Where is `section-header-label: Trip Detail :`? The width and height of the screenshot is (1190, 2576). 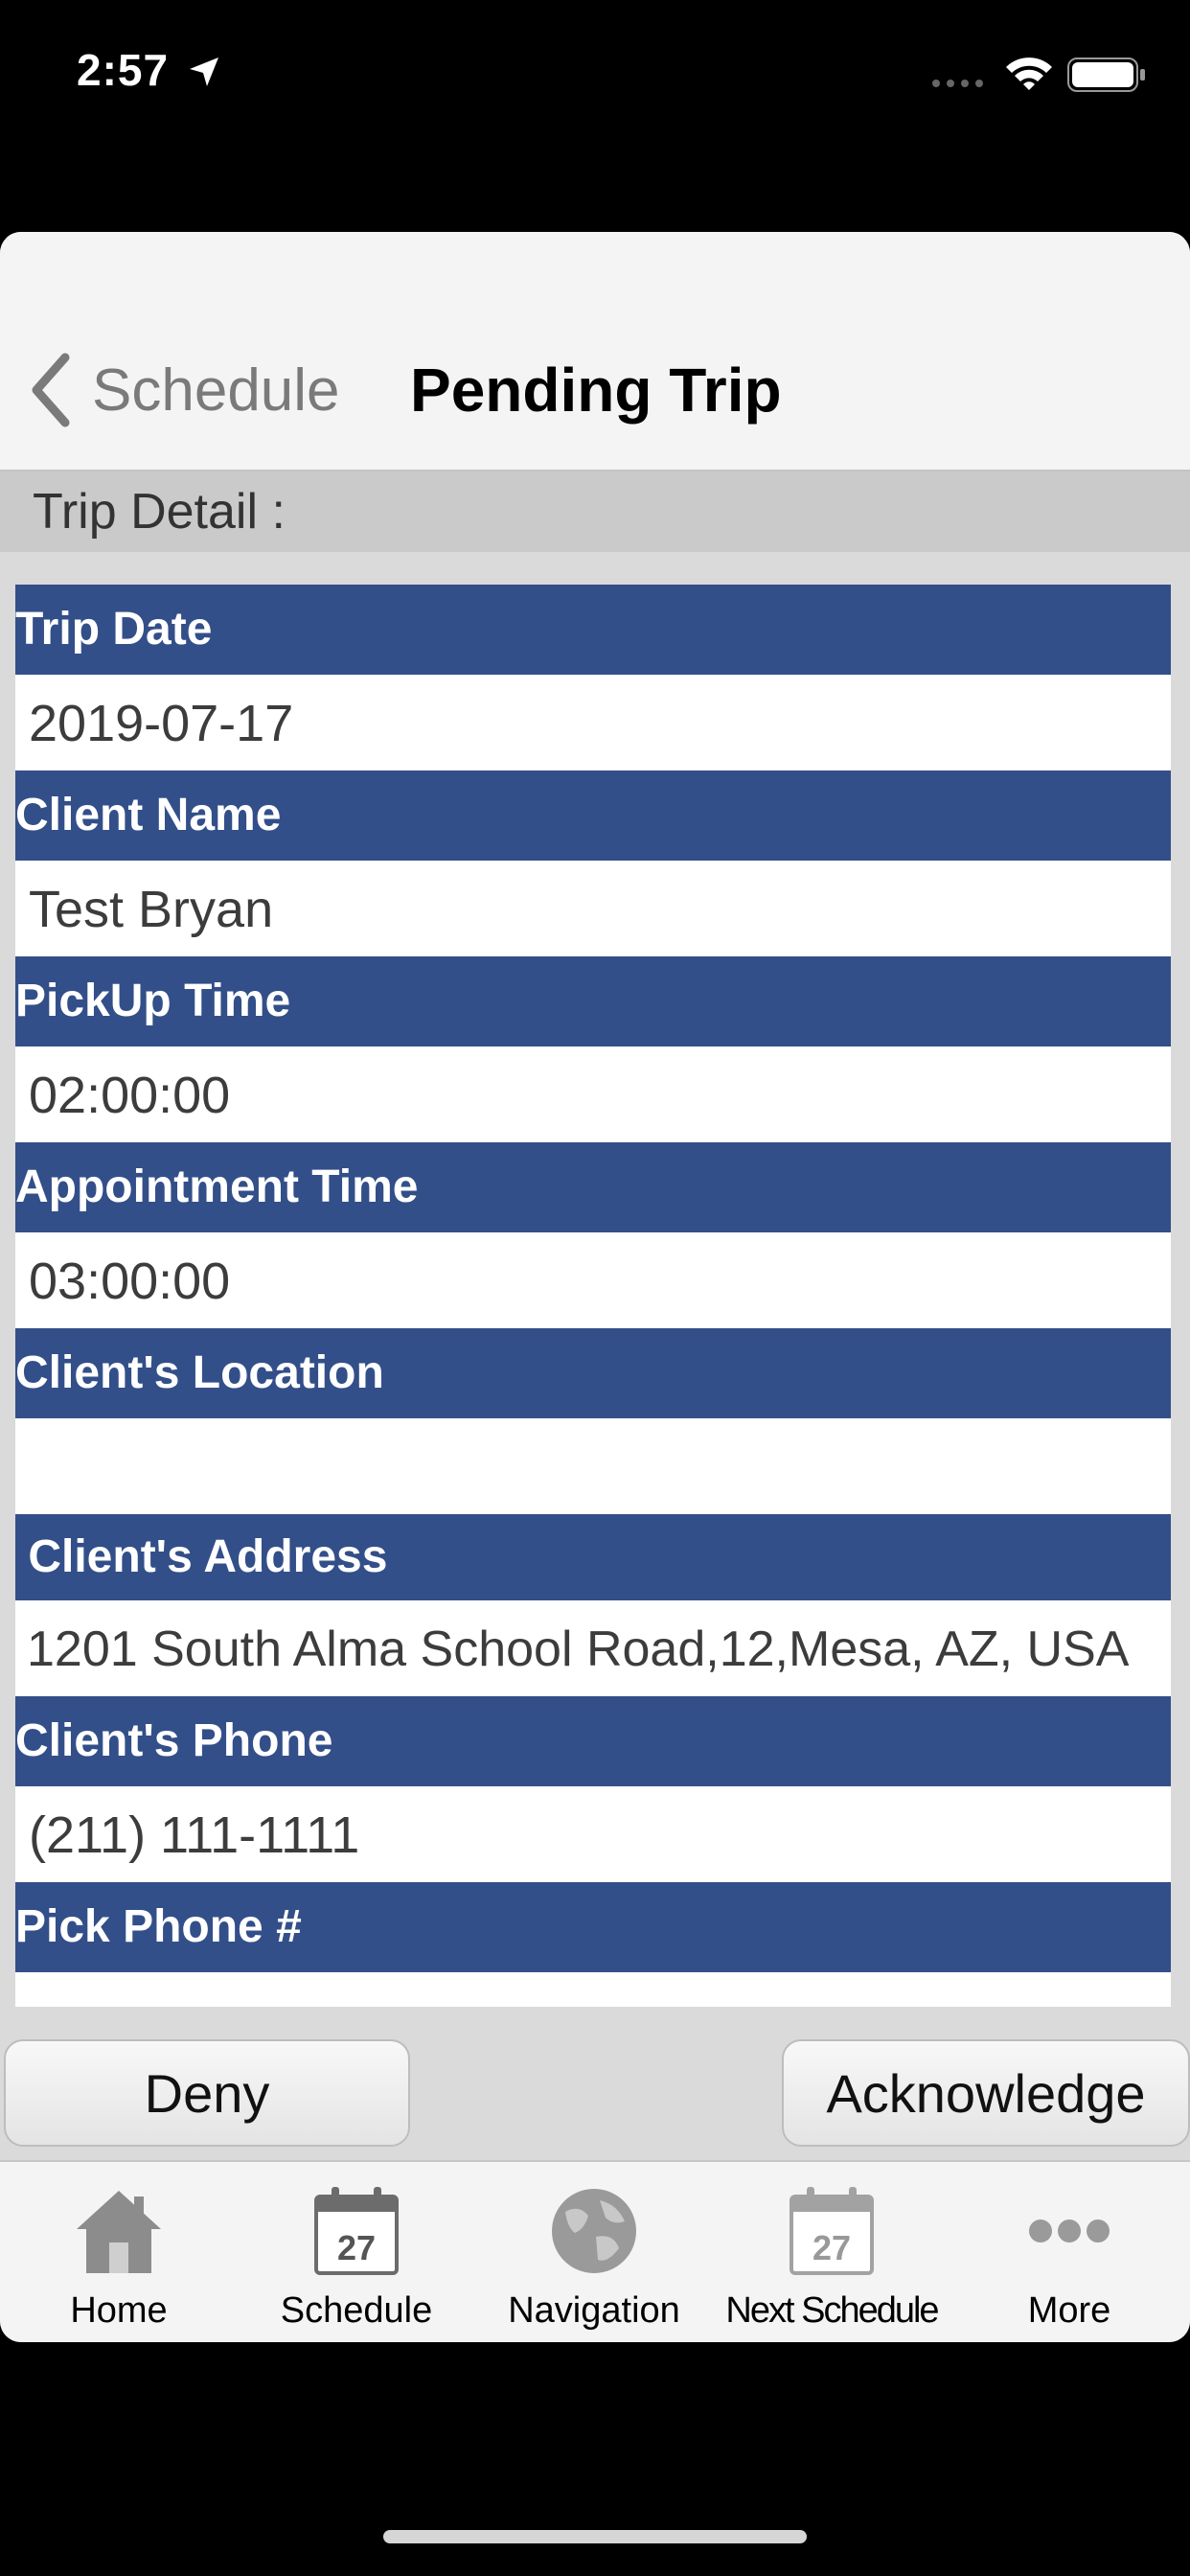 section-header-label: Trip Detail : is located at coordinates (159, 512).